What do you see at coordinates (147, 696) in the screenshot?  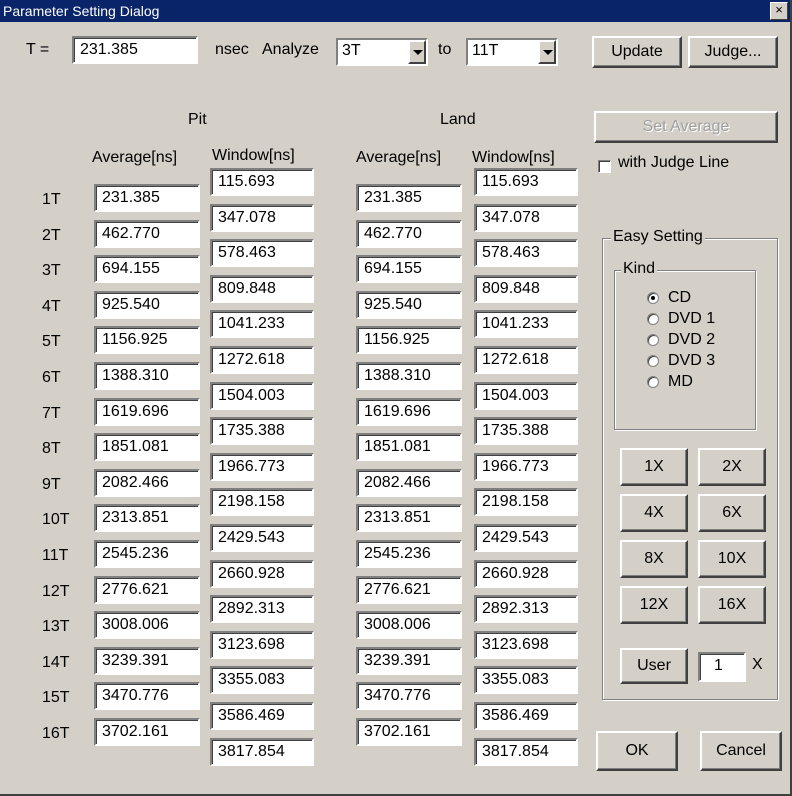 I see `pit-average-field: 3470.776` at bounding box center [147, 696].